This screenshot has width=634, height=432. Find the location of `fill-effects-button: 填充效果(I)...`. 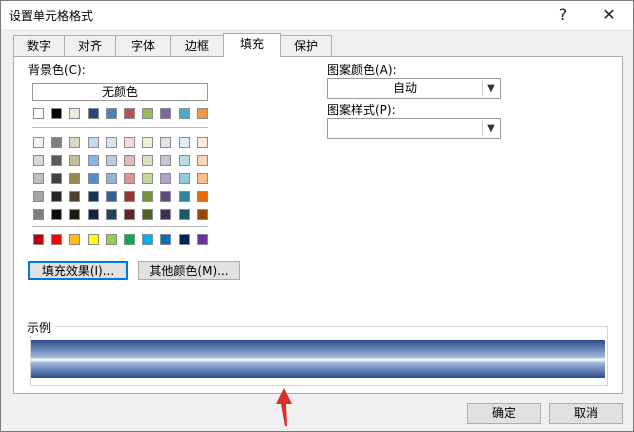

fill-effects-button: 填充效果(I)... is located at coordinates (78, 270).